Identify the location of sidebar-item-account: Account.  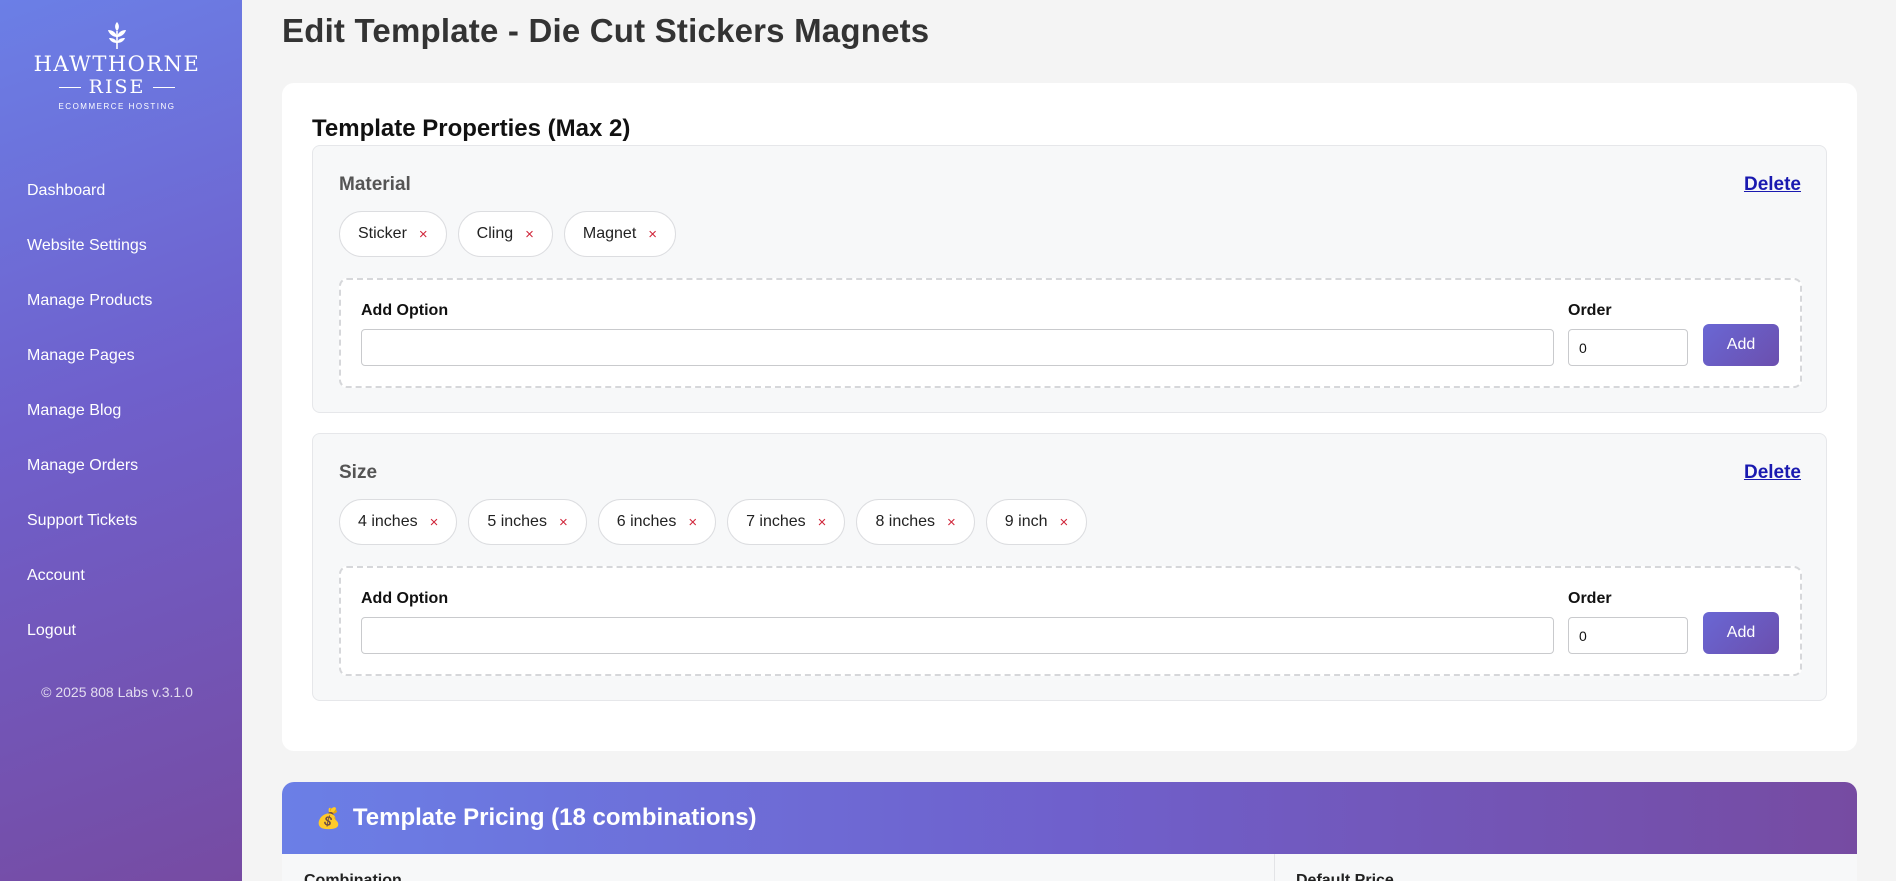
(121, 580).